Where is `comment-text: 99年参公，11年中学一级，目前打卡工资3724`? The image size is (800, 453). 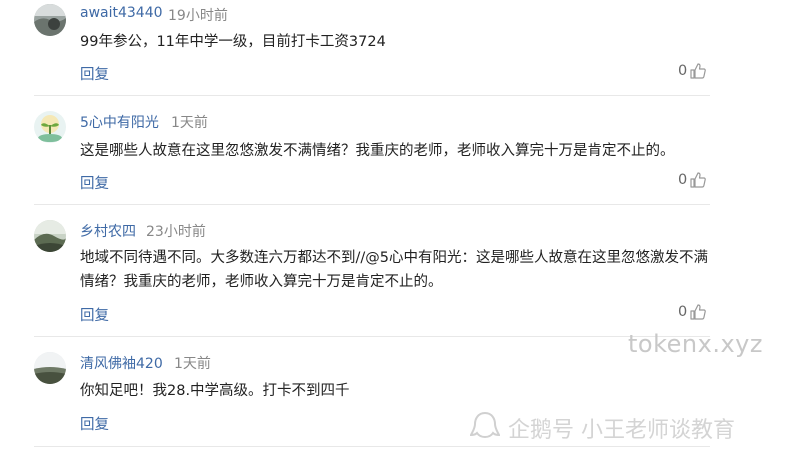
comment-text: 99年参公，11年中学一级，目前打卡工资3724 is located at coordinates (233, 42).